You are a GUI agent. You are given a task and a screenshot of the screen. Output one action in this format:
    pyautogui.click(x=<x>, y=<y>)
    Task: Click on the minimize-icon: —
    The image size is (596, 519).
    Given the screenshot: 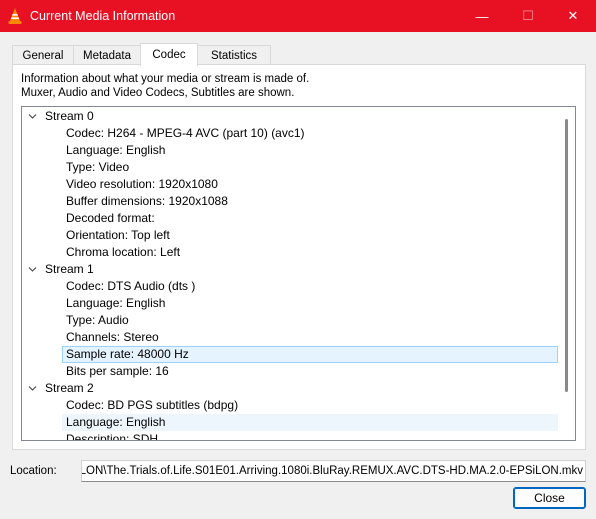 What is the action you would take?
    pyautogui.click(x=482, y=16)
    